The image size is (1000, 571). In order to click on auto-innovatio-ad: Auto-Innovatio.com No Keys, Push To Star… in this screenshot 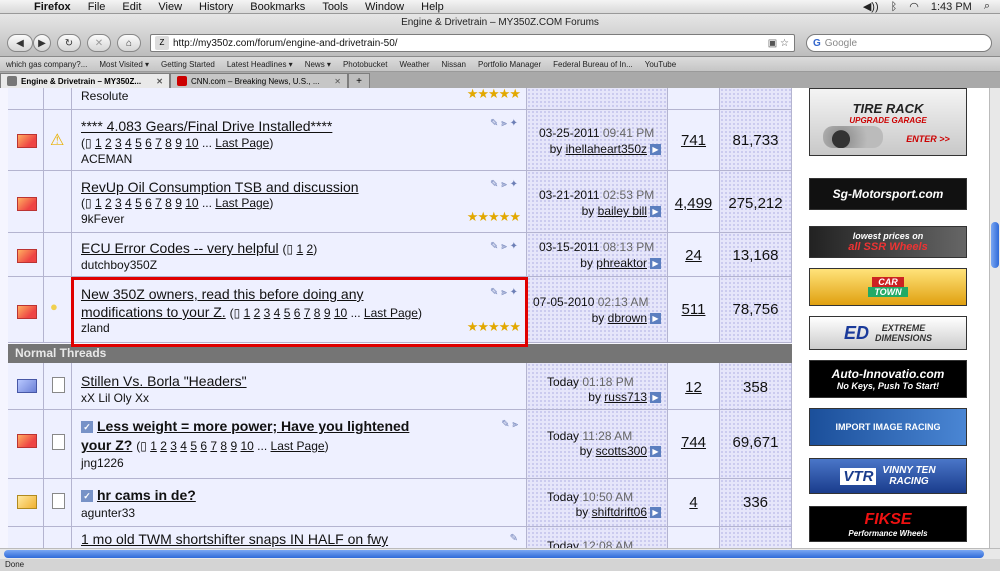, I will do `click(888, 379)`.